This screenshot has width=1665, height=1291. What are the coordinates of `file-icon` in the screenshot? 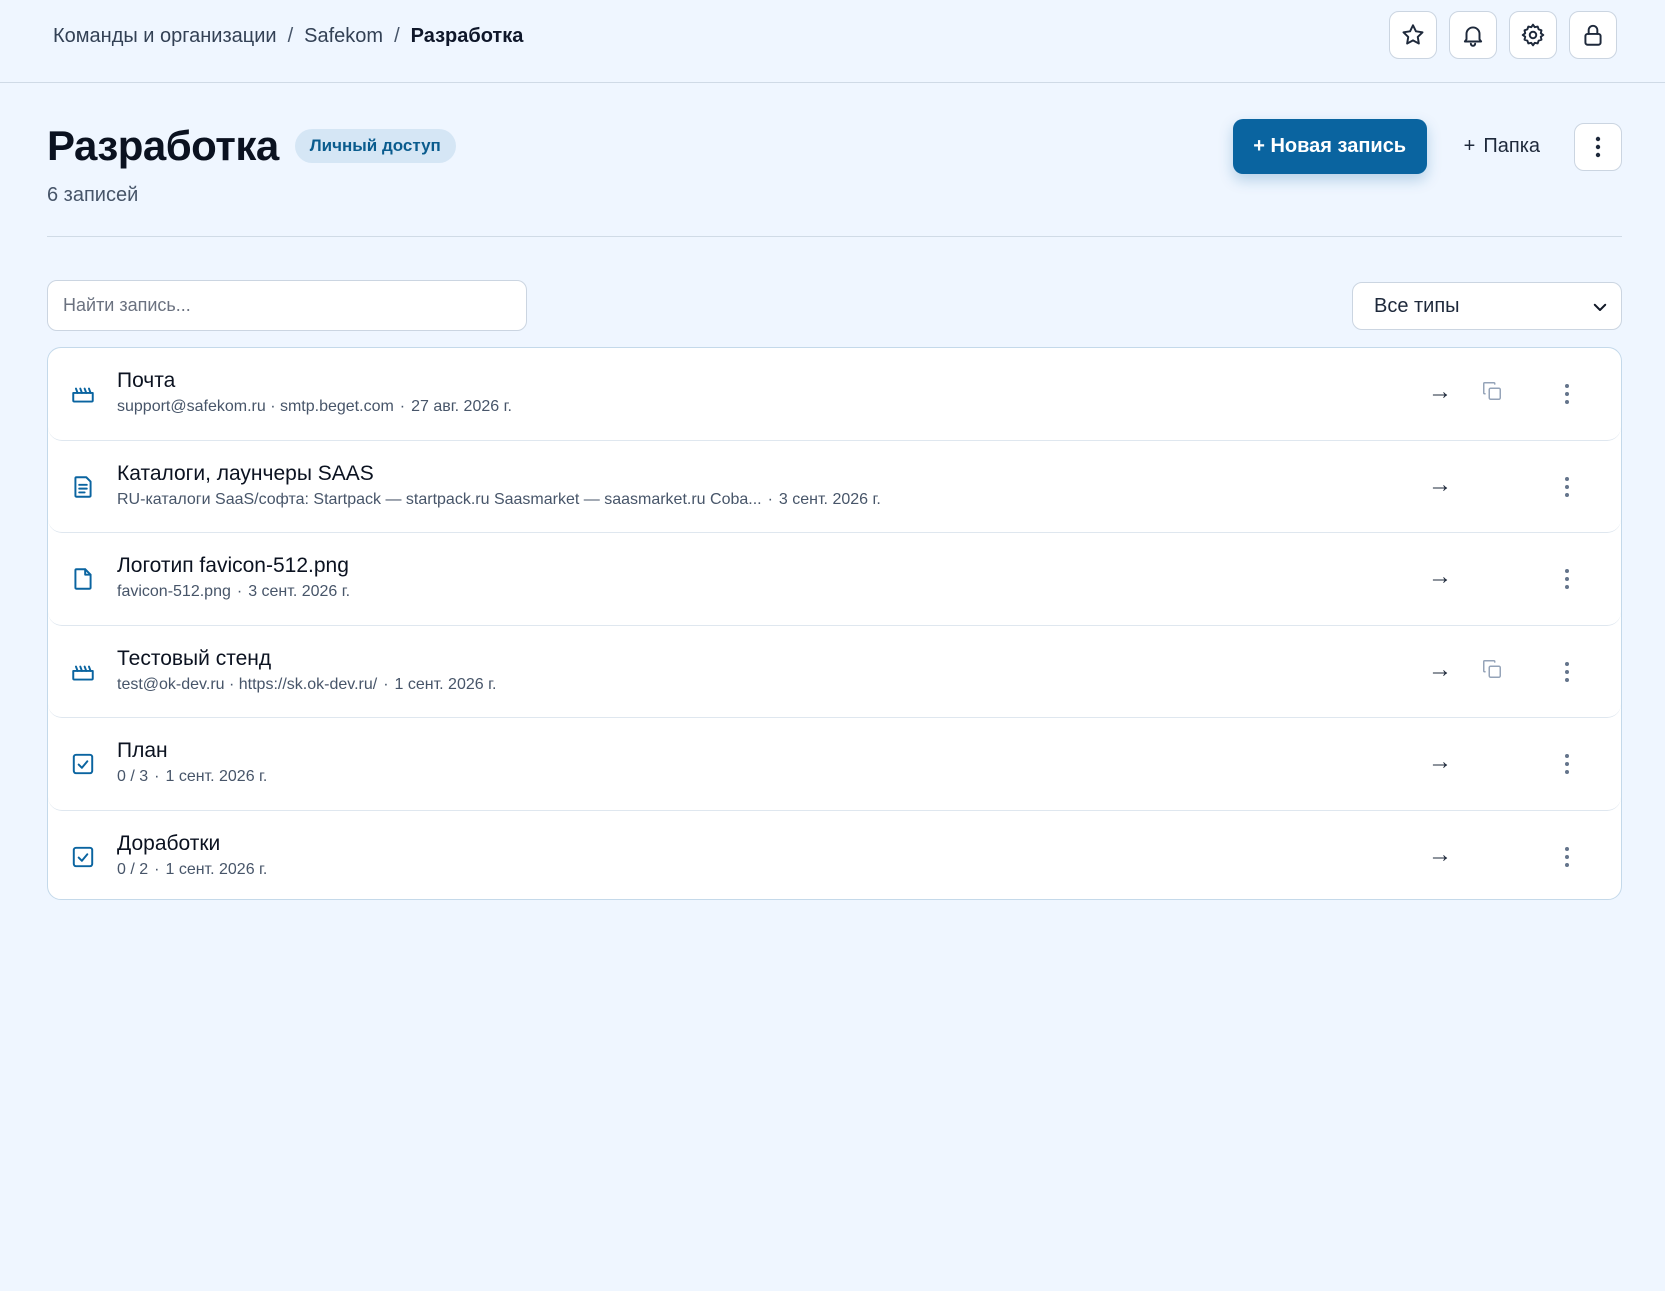 It's located at (83, 579).